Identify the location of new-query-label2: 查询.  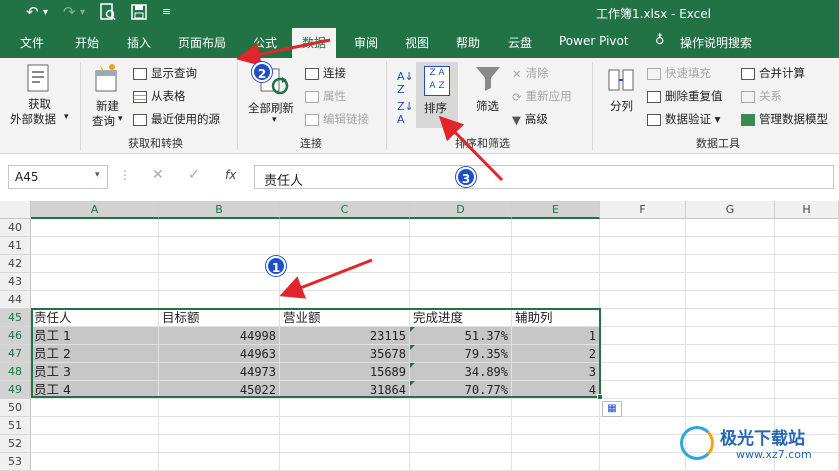
(103, 121).